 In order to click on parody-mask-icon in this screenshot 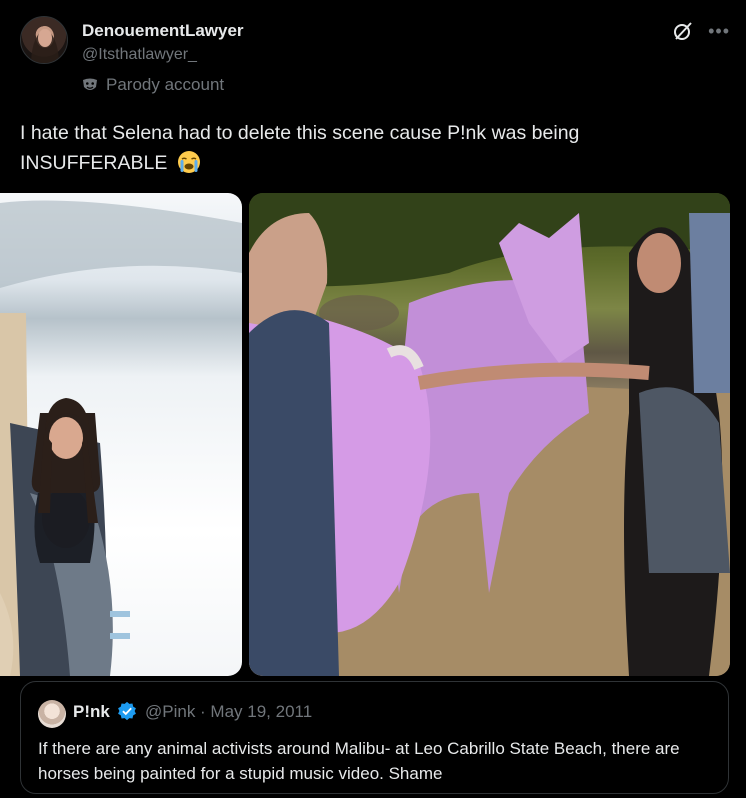, I will do `click(90, 84)`.